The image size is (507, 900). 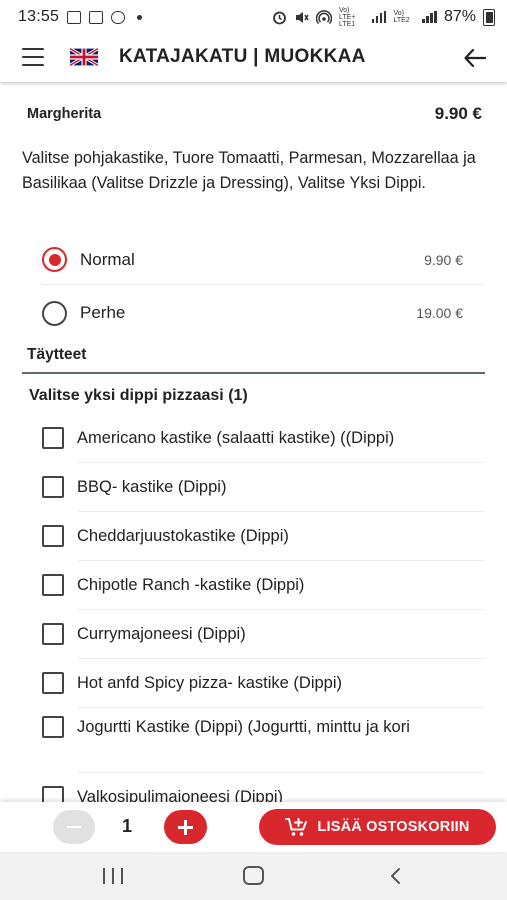 I want to click on product-name: Margherita, so click(x=64, y=114).